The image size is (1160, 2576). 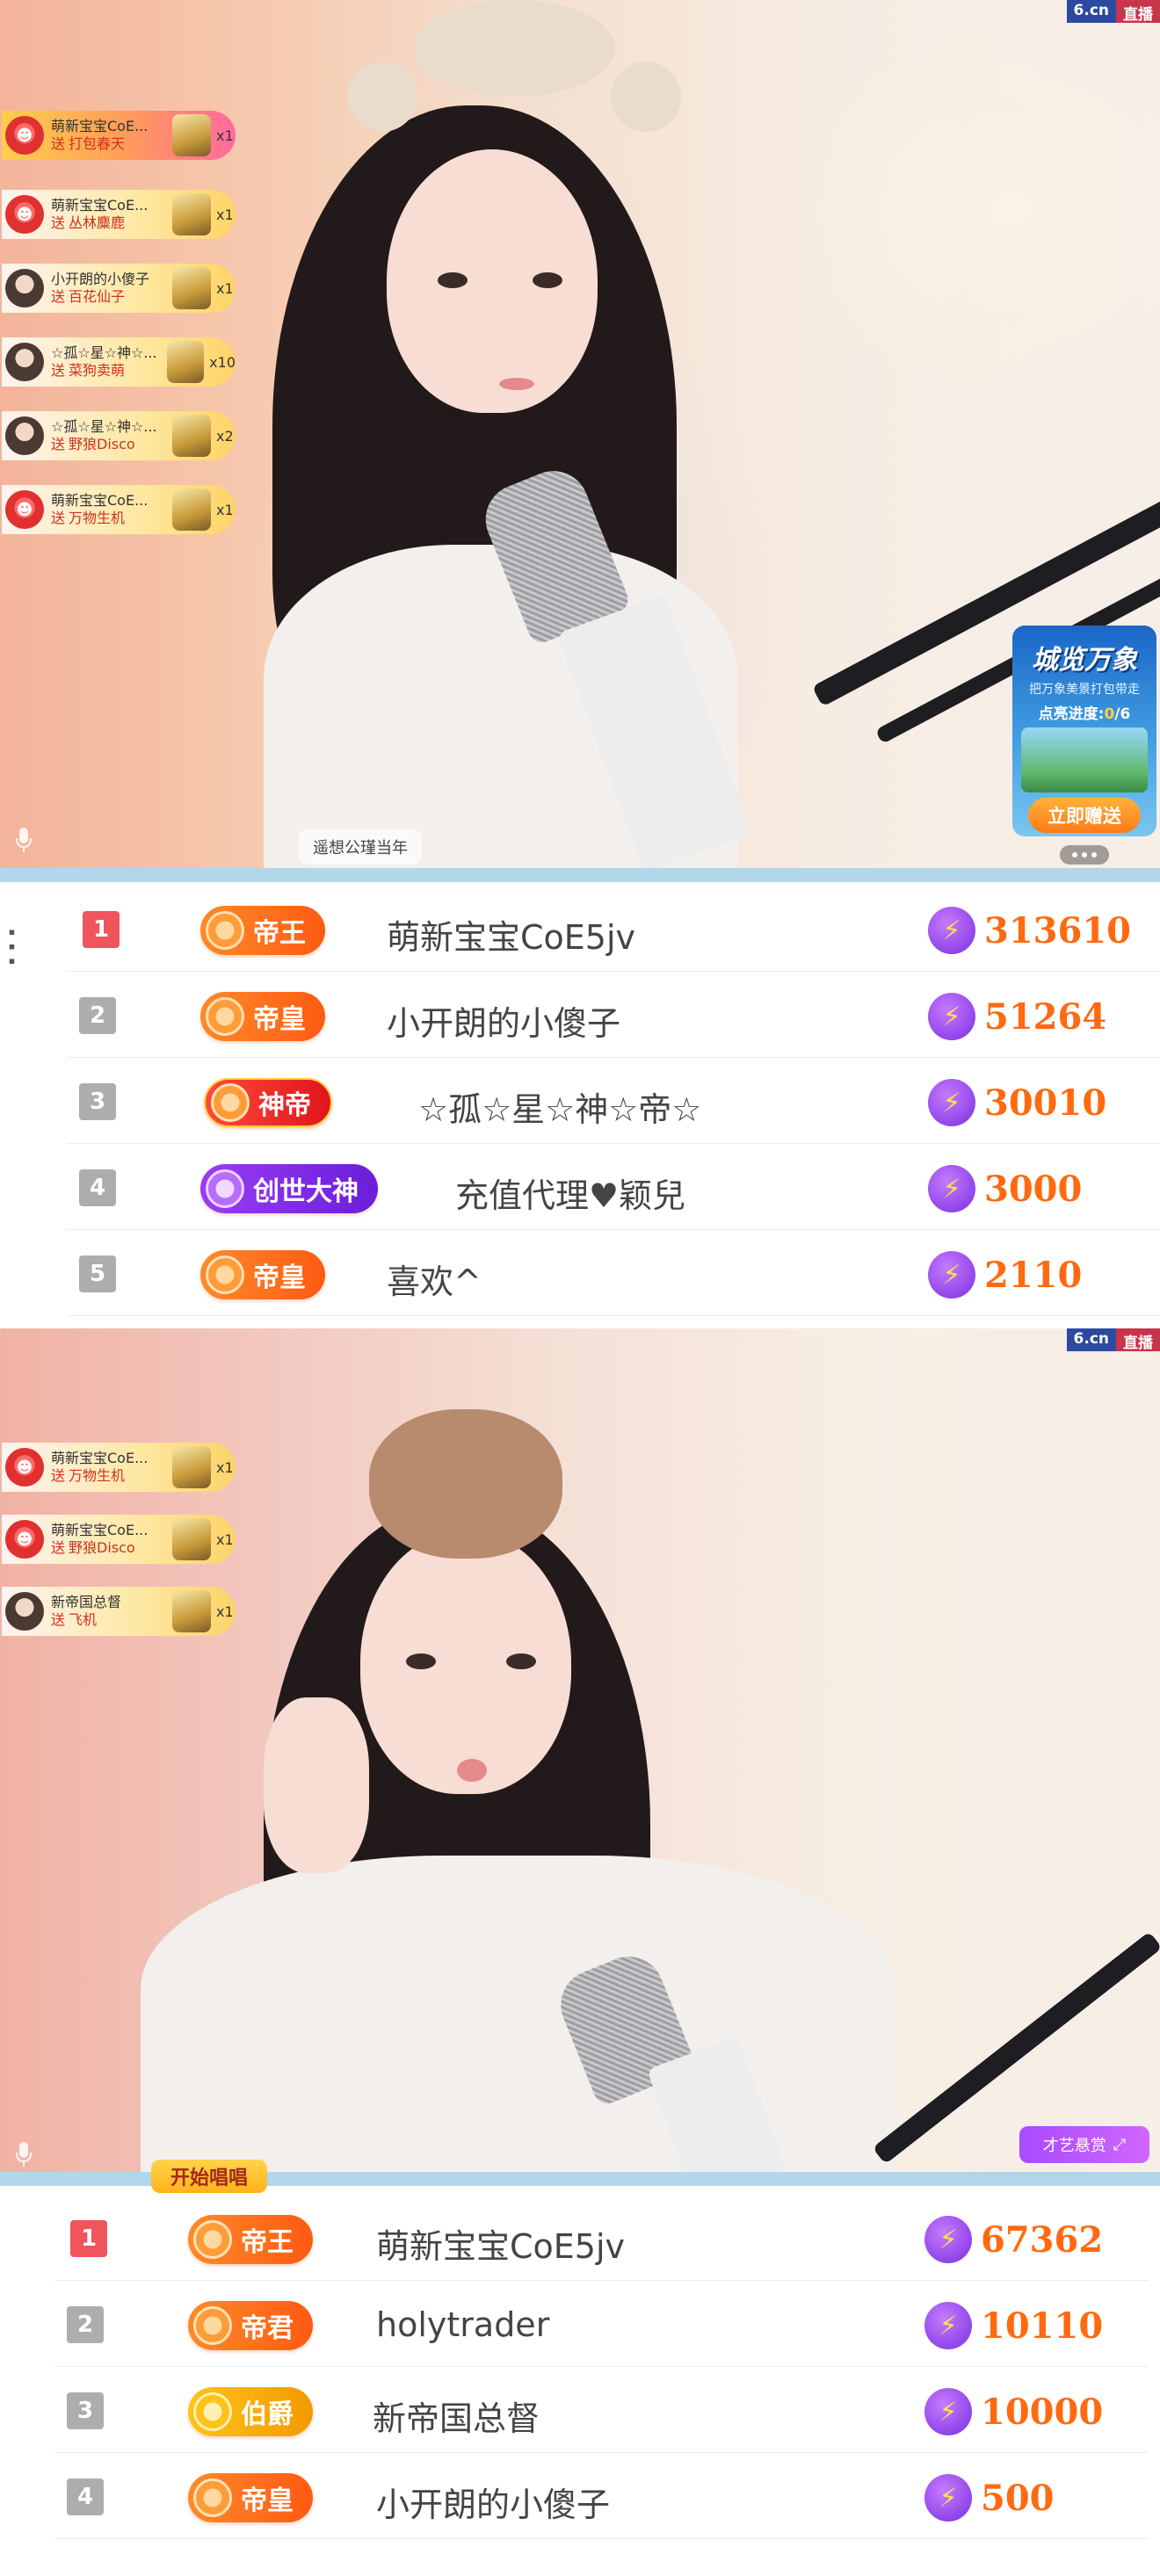 I want to click on rank-row: 1 帝王 萌新宝宝CoE5jv ⚡ 313610, so click(x=613, y=929).